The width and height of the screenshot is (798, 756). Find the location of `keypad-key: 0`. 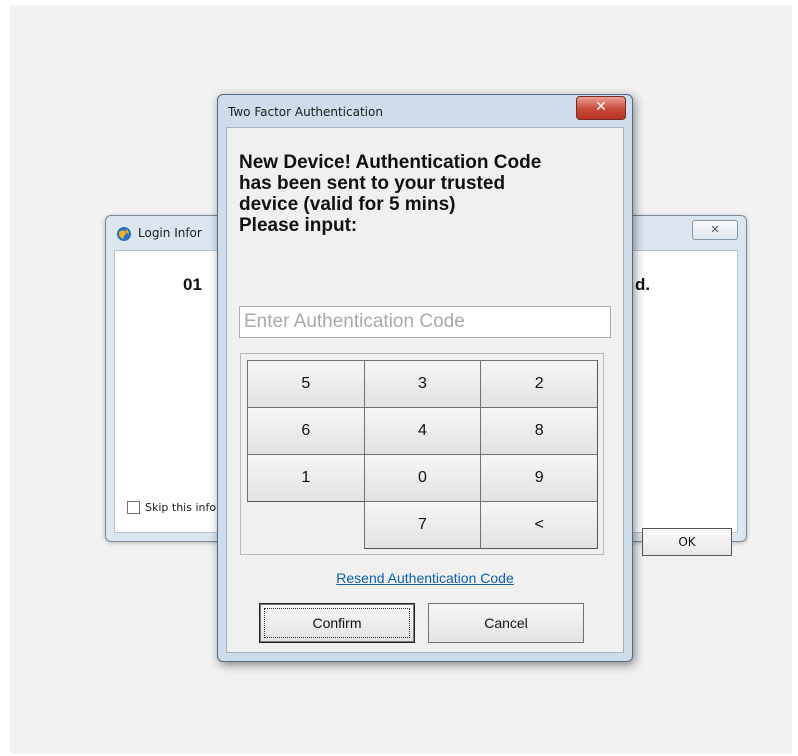

keypad-key: 0 is located at coordinates (422, 478).